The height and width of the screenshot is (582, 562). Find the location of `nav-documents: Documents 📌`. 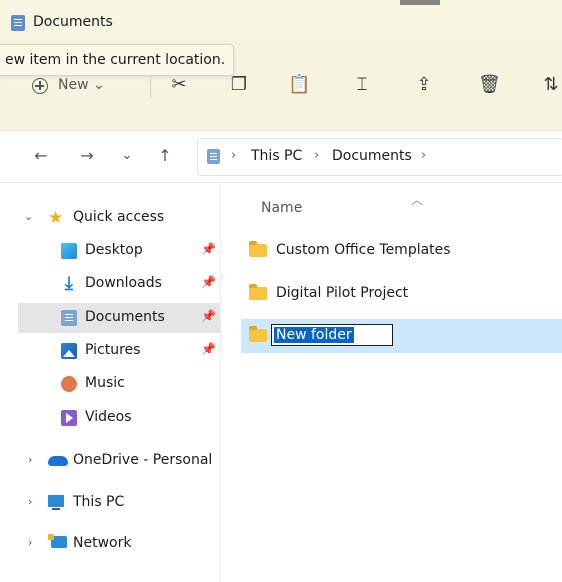

nav-documents: Documents 📌 is located at coordinates (119, 318).